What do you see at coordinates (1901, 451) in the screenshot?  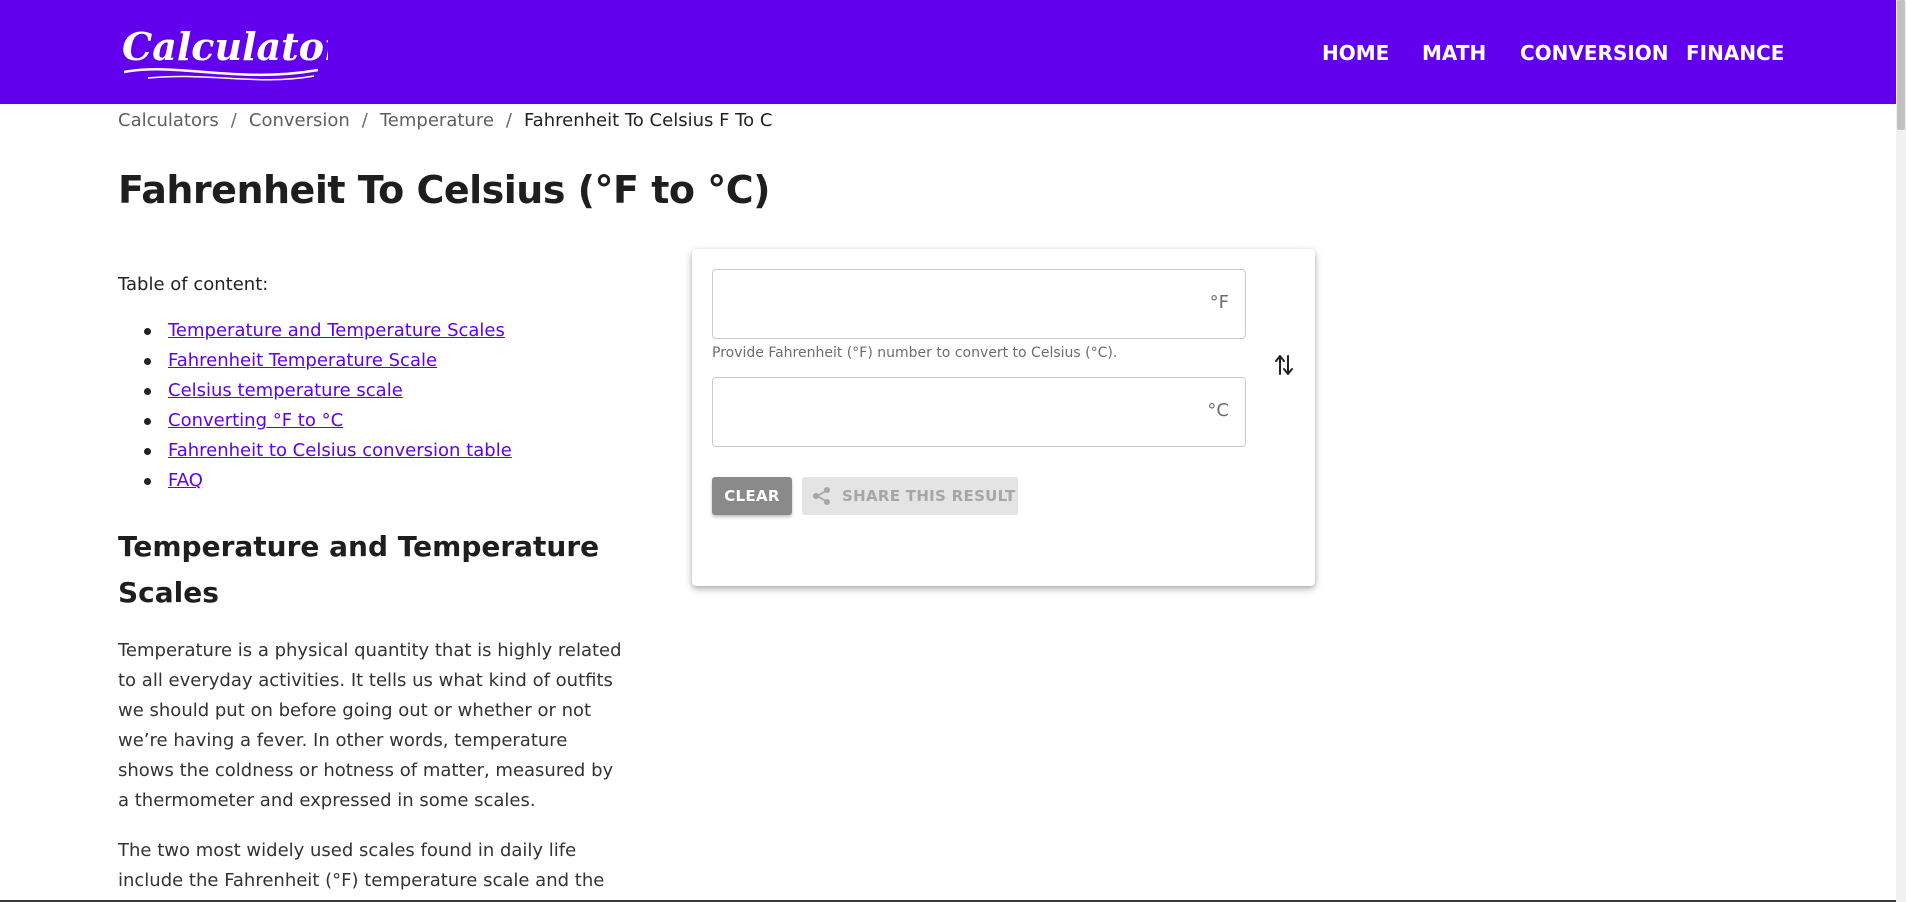 I see `page-scrollbar` at bounding box center [1901, 451].